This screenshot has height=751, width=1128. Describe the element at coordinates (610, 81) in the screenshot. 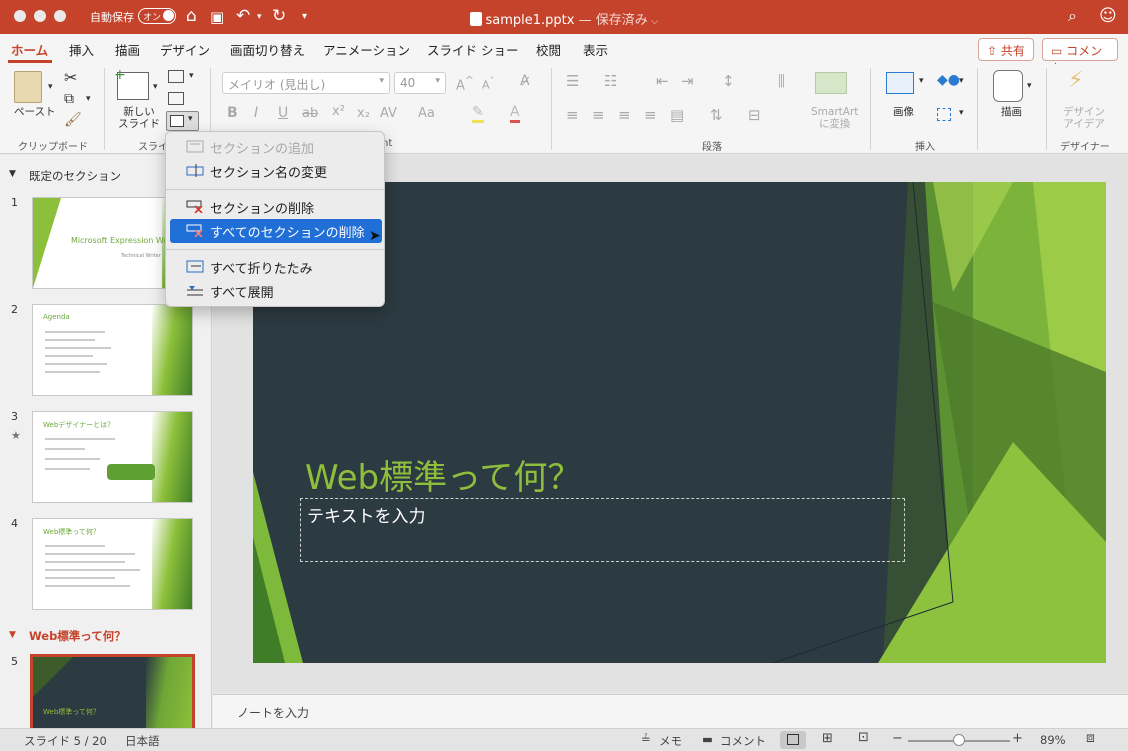

I see `numbering-icon: ☷` at that location.